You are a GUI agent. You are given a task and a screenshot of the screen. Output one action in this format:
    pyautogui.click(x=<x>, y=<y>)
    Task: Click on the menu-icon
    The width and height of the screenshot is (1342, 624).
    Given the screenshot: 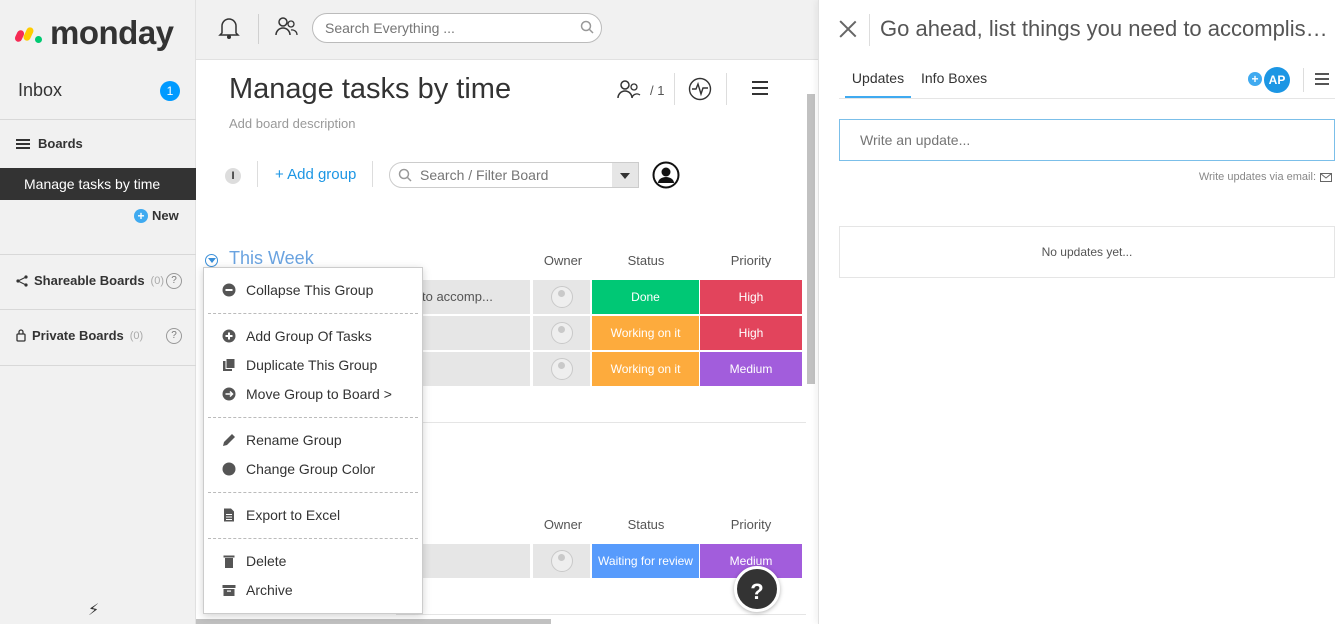 What is the action you would take?
    pyautogui.click(x=1322, y=80)
    